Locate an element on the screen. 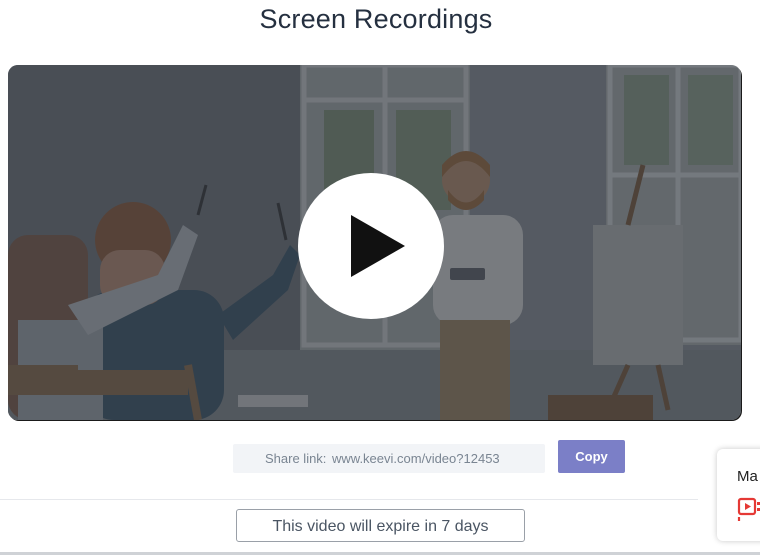 The height and width of the screenshot is (558, 760). share-link-url: www.keevi.com/video?12453 is located at coordinates (416, 458).